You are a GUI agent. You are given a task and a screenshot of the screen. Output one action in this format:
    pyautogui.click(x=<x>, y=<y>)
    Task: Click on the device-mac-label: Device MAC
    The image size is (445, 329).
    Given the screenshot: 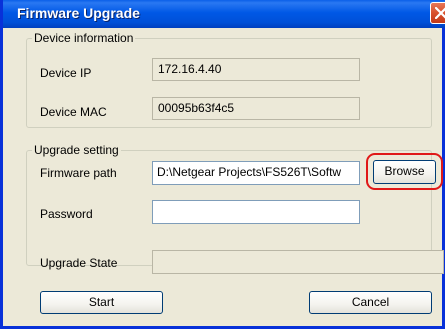 What is the action you would take?
    pyautogui.click(x=73, y=112)
    